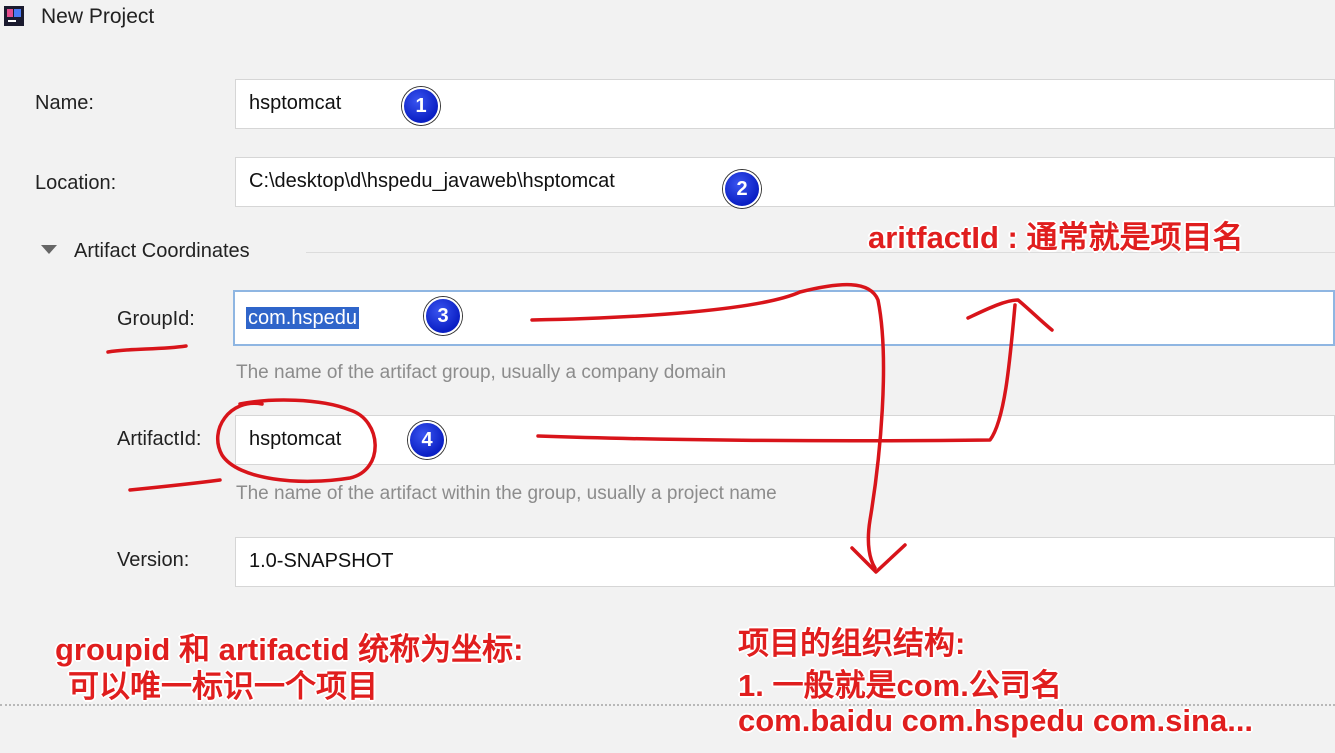 This screenshot has width=1335, height=753. Describe the element at coordinates (785, 182) in the screenshot. I see `location-input: C:\desktop\d\hspedu_javaweb\hsptomcat` at that location.